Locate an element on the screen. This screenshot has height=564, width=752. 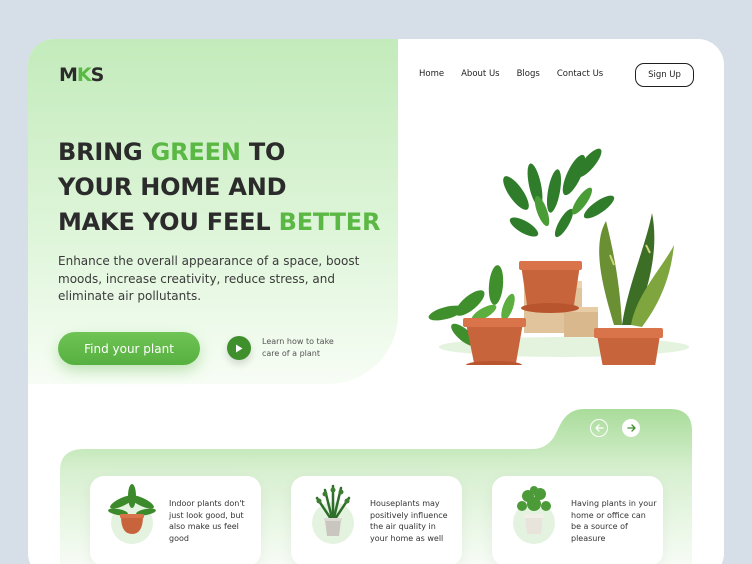
carousel-next-button is located at coordinates (631, 428).